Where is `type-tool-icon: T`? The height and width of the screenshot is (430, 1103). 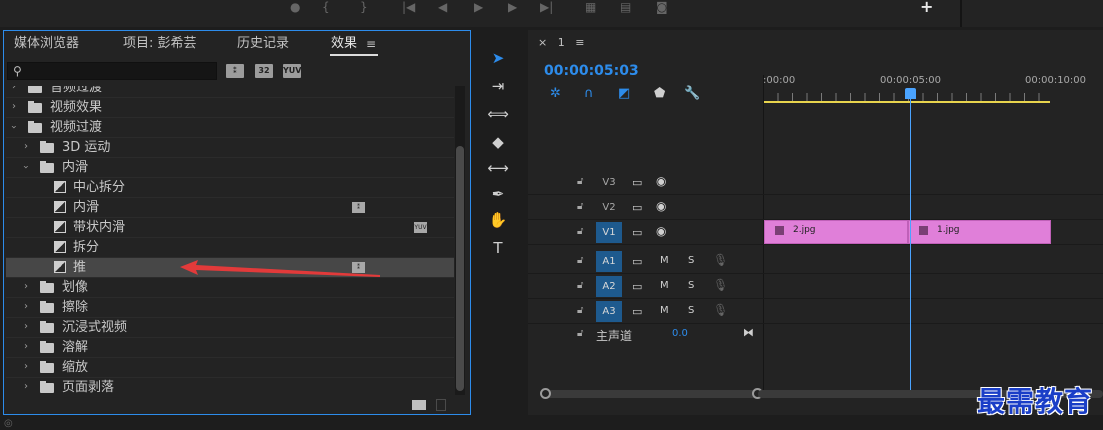
type-tool-icon: T is located at coordinates (498, 248).